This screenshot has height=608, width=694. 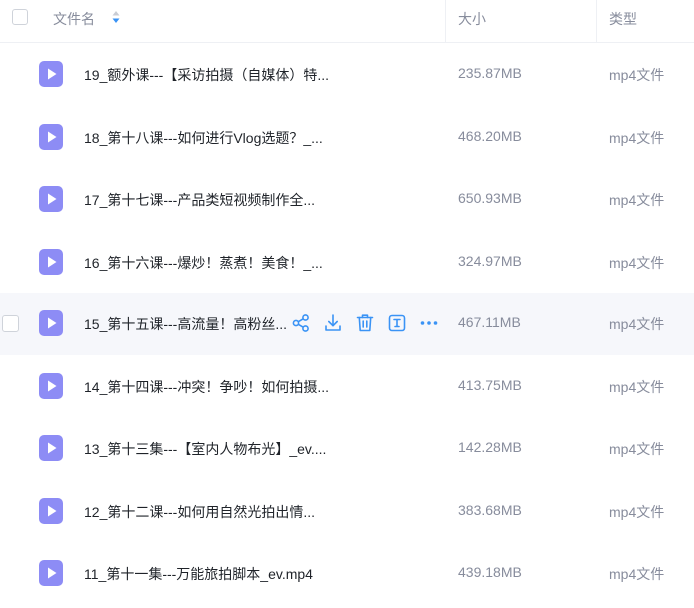 I want to click on select-all-checkbox, so click(x=20, y=17).